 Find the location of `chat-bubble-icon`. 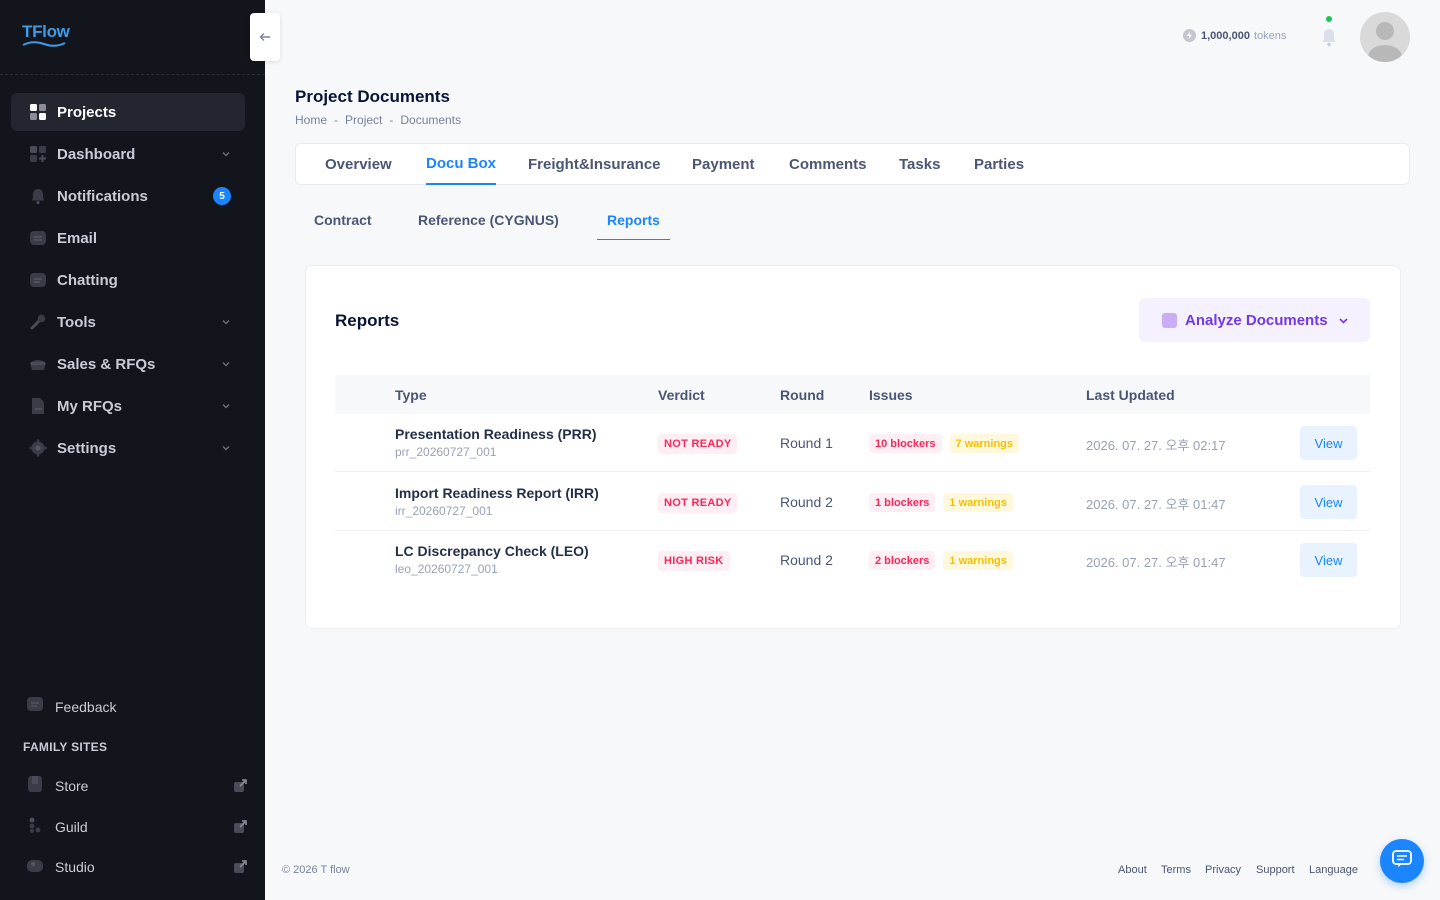

chat-bubble-icon is located at coordinates (1402, 861).